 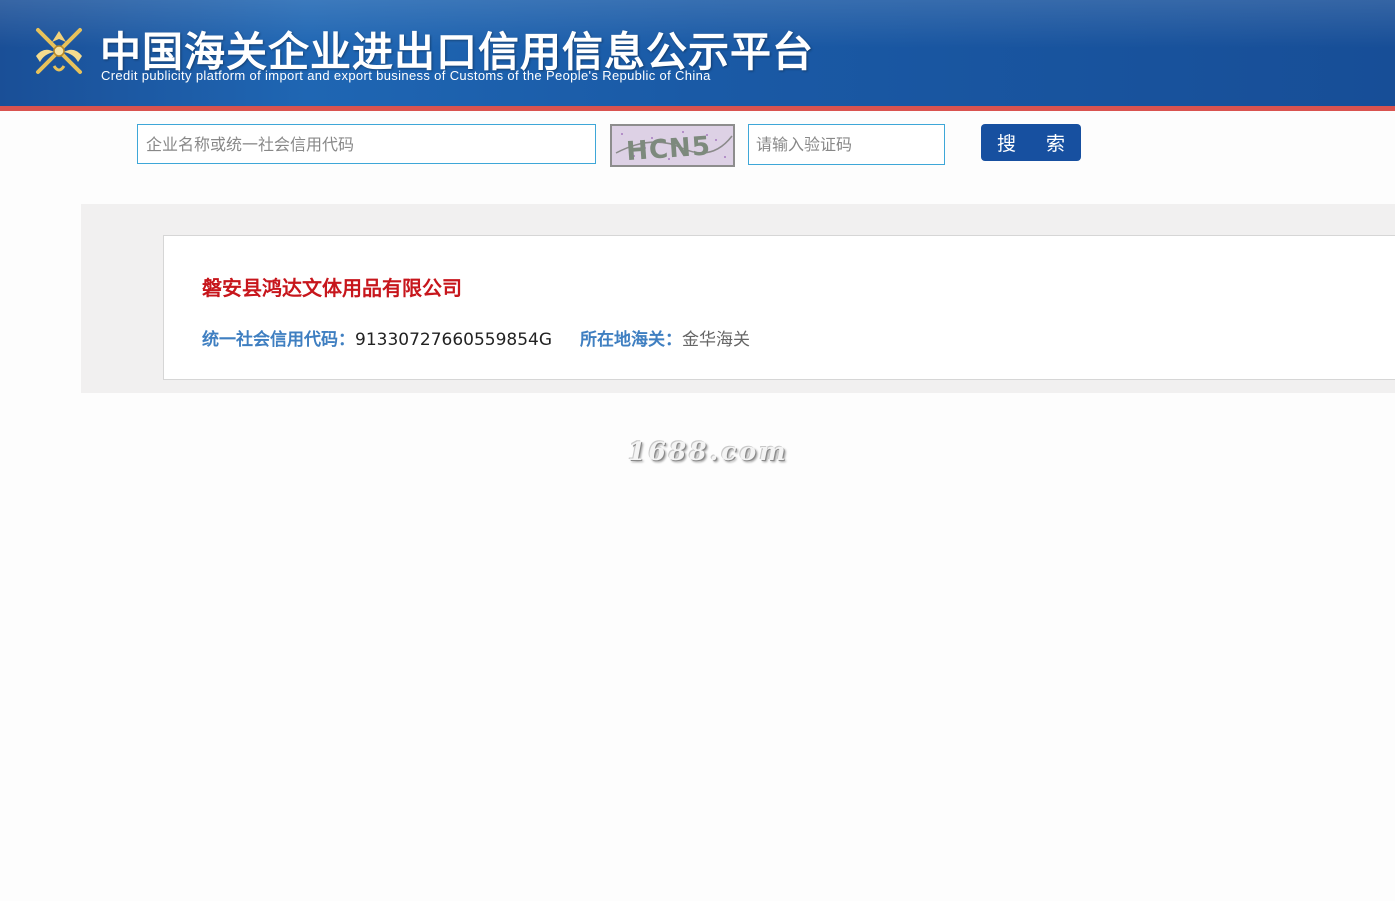 What do you see at coordinates (332, 286) in the screenshot?
I see `company-name-link: 磐安县鸿达文体用品有限公司` at bounding box center [332, 286].